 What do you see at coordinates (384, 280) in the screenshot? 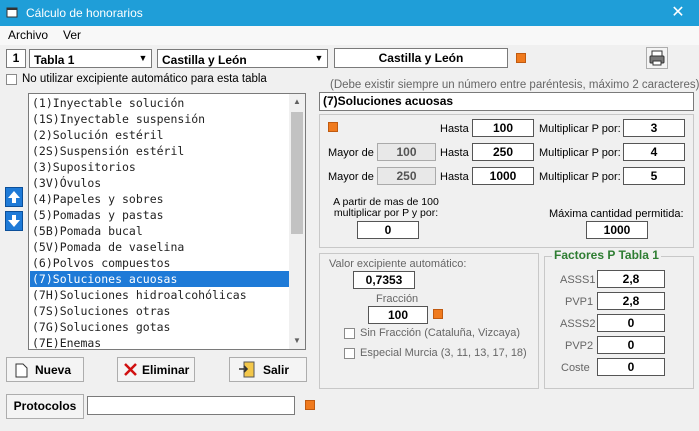
I see `excipiente-value: 0,7353` at bounding box center [384, 280].